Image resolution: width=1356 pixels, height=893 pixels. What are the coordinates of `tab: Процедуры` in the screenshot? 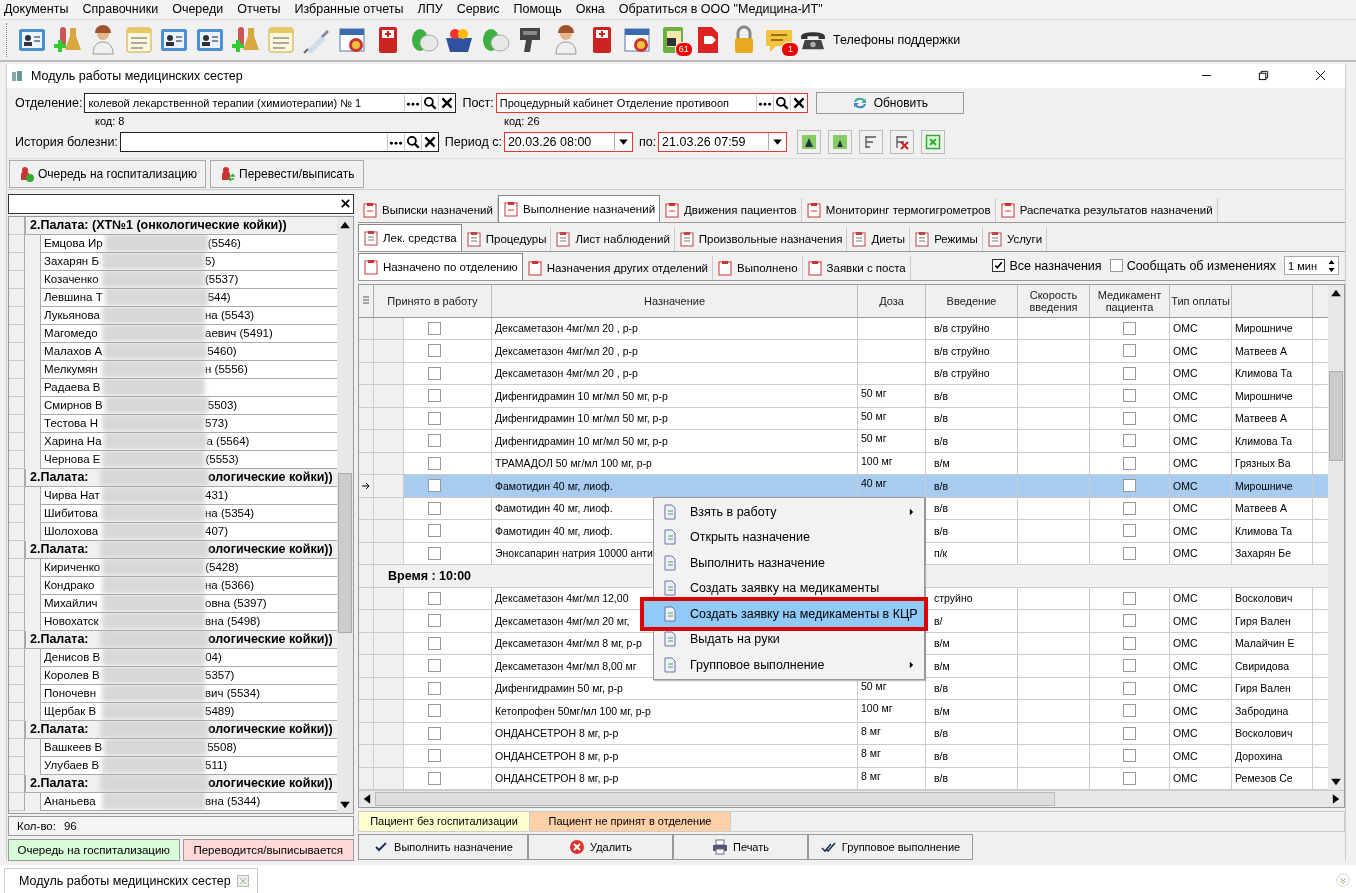 It's located at (506, 238).